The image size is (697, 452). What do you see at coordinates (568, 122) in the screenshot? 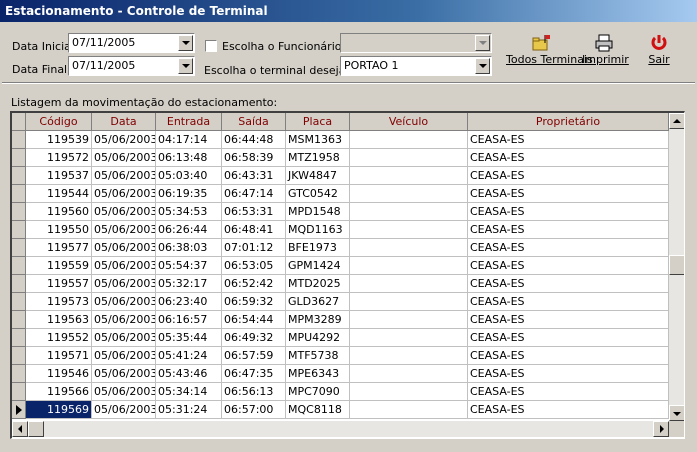
I see `column-header-proprietario: Proprietário` at bounding box center [568, 122].